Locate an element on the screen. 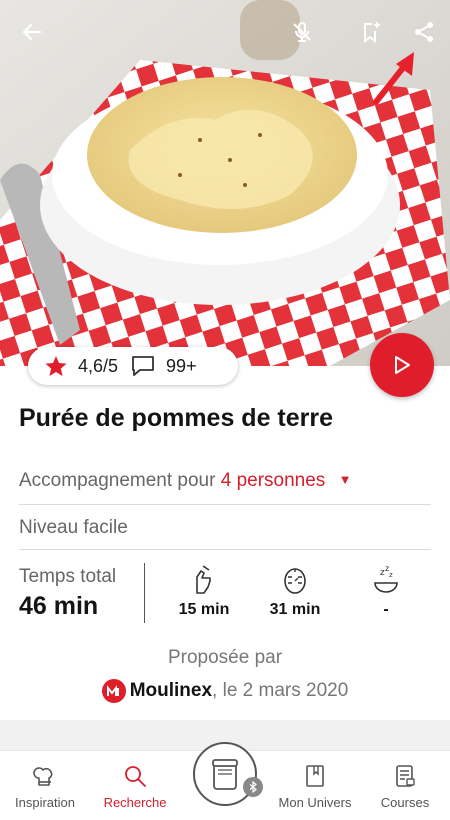 This screenshot has width=450, height=820. cook-time: 31 min is located at coordinates (295, 591).